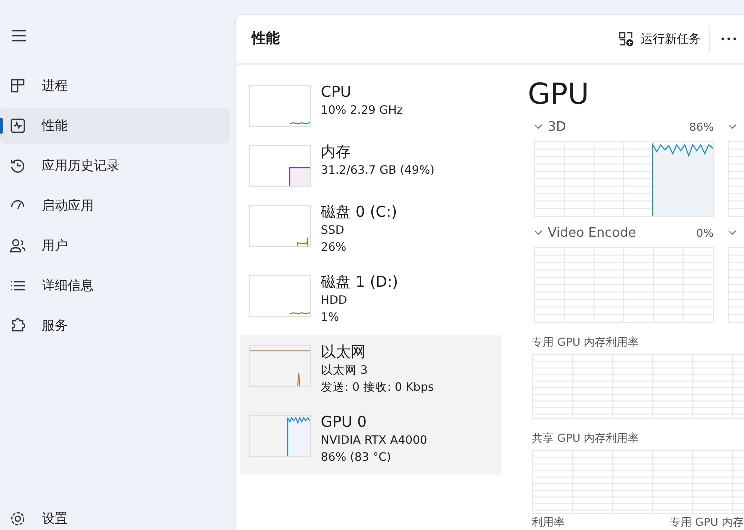 Image resolution: width=744 pixels, height=530 pixels. What do you see at coordinates (334, 247) in the screenshot?
I see `device-detail: 26%` at bounding box center [334, 247].